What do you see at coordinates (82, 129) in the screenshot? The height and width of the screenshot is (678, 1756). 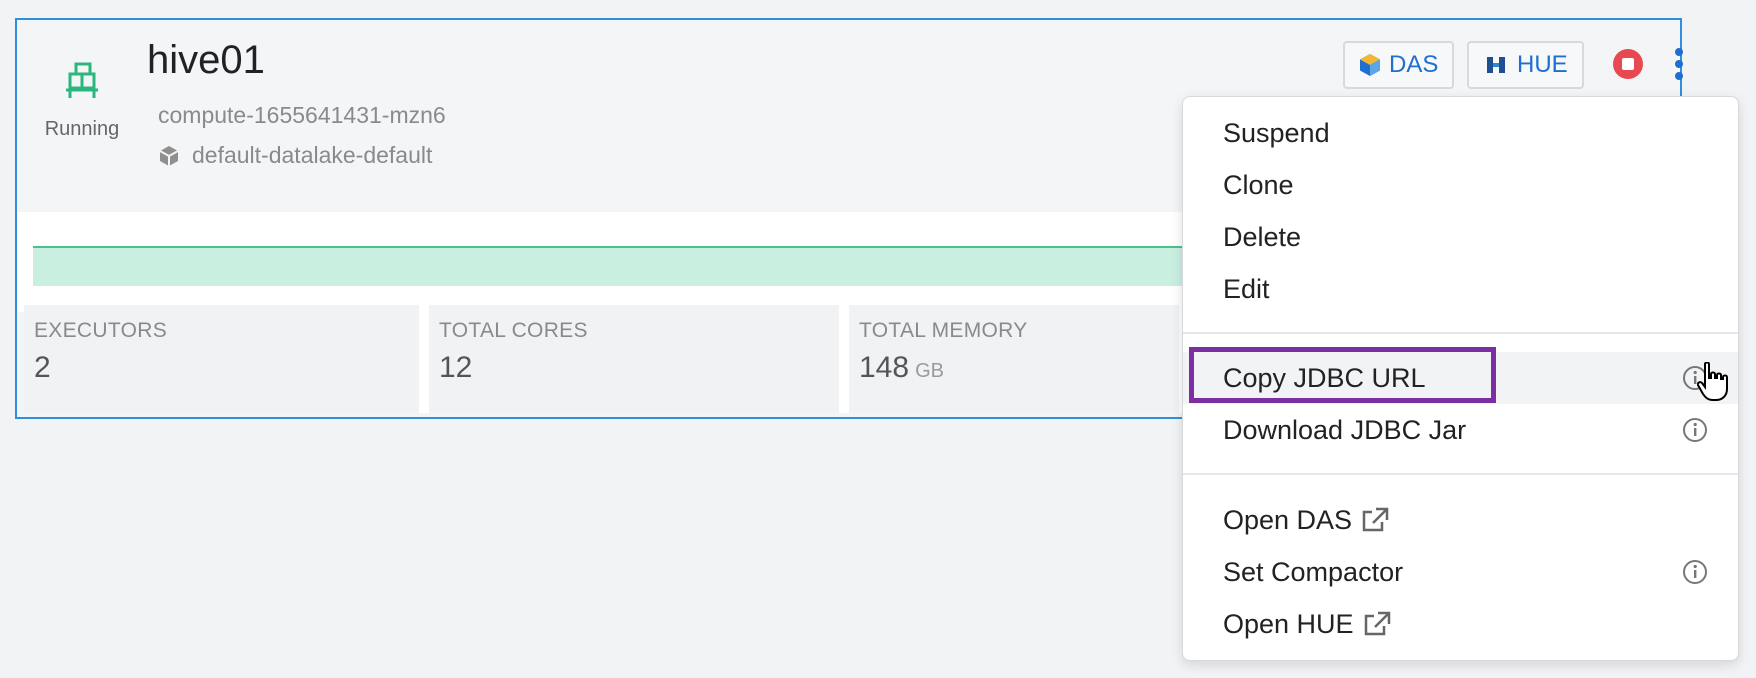 I see `status-label: Running` at bounding box center [82, 129].